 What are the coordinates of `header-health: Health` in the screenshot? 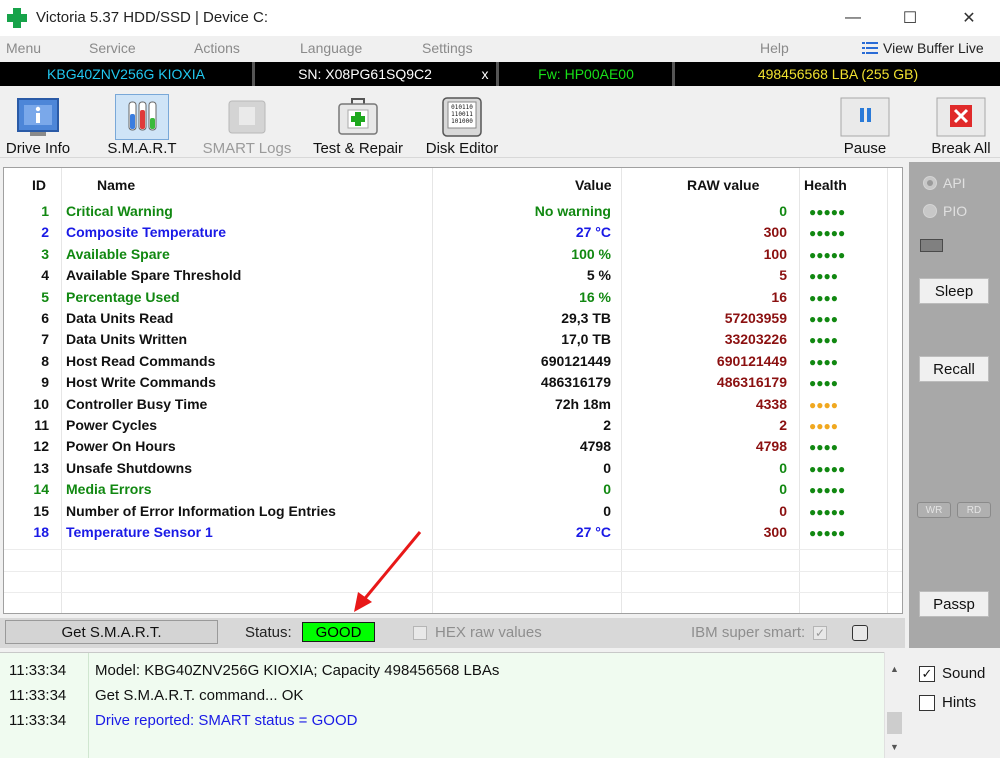 It's located at (825, 185).